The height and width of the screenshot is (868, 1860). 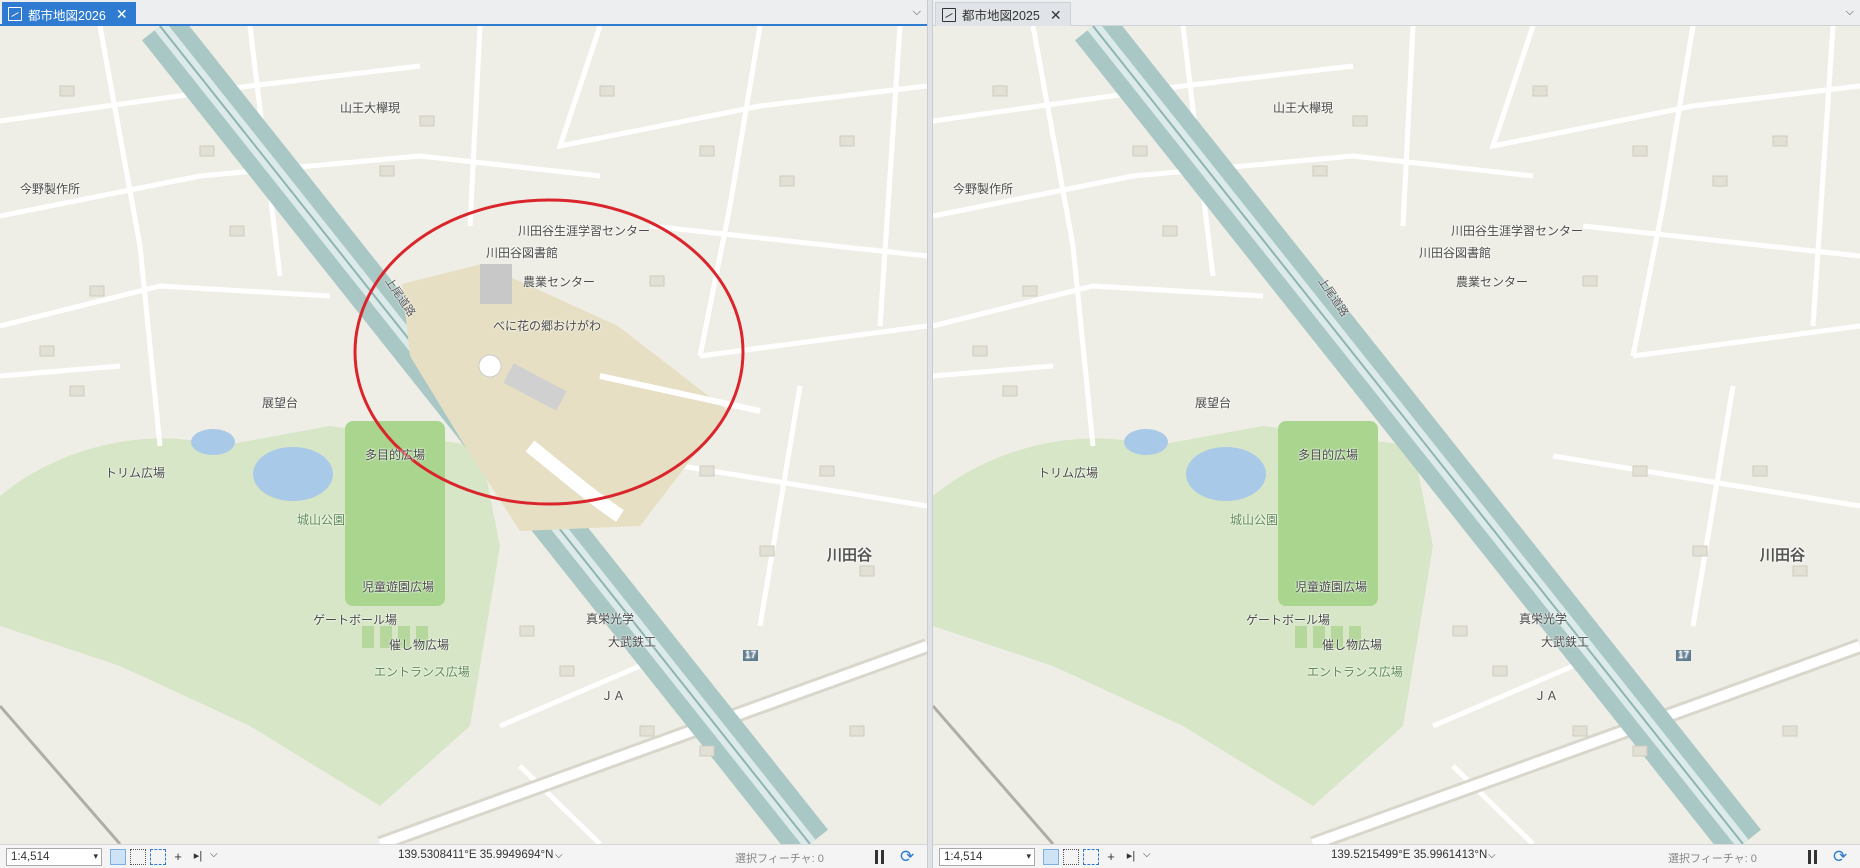 What do you see at coordinates (1328, 455) in the screenshot?
I see `map-label: 多目的広場` at bounding box center [1328, 455].